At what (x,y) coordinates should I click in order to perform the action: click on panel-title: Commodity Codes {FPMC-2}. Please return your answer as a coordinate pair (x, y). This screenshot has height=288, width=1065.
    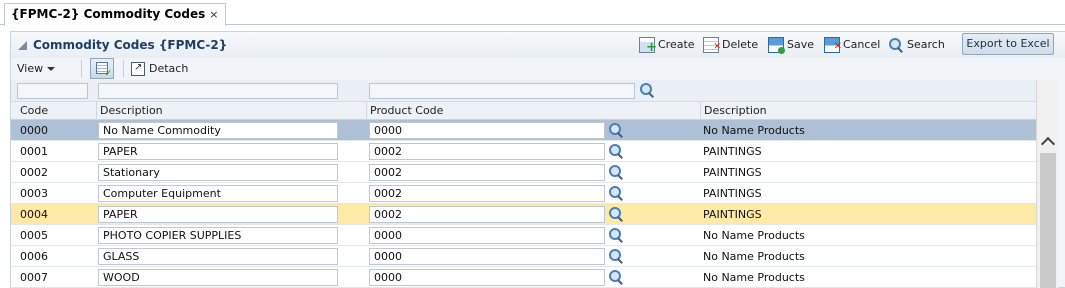
    Looking at the image, I should click on (130, 45).